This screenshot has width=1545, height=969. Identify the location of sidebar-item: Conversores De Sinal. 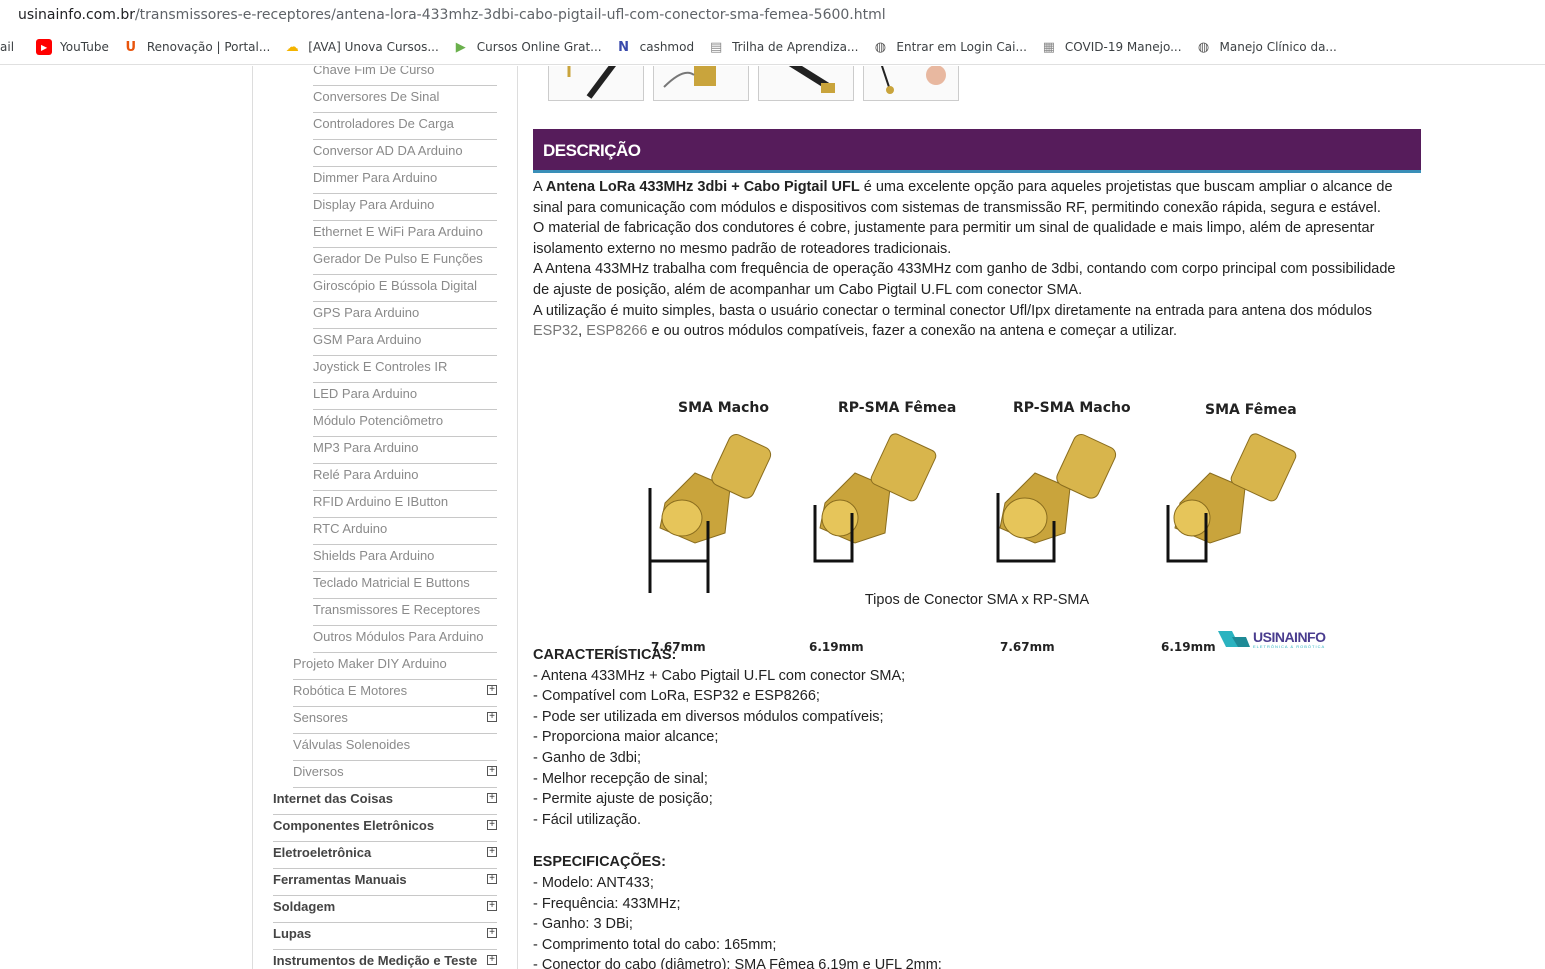
(405, 99).